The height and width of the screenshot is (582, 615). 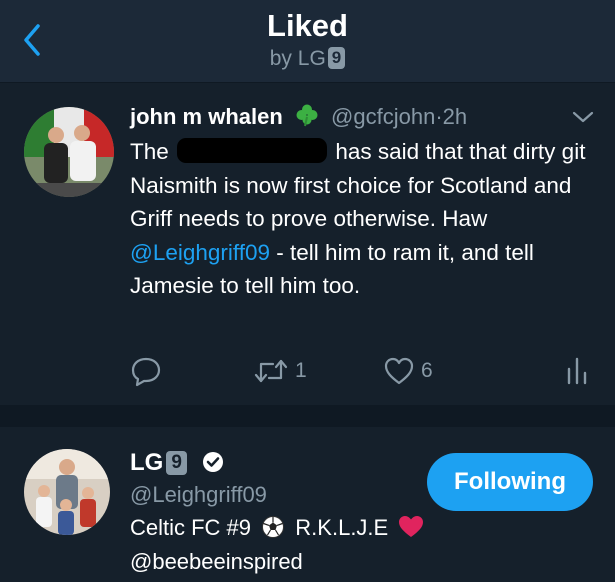 I want to click on mention-link: @Leighgriff09, so click(x=200, y=252).